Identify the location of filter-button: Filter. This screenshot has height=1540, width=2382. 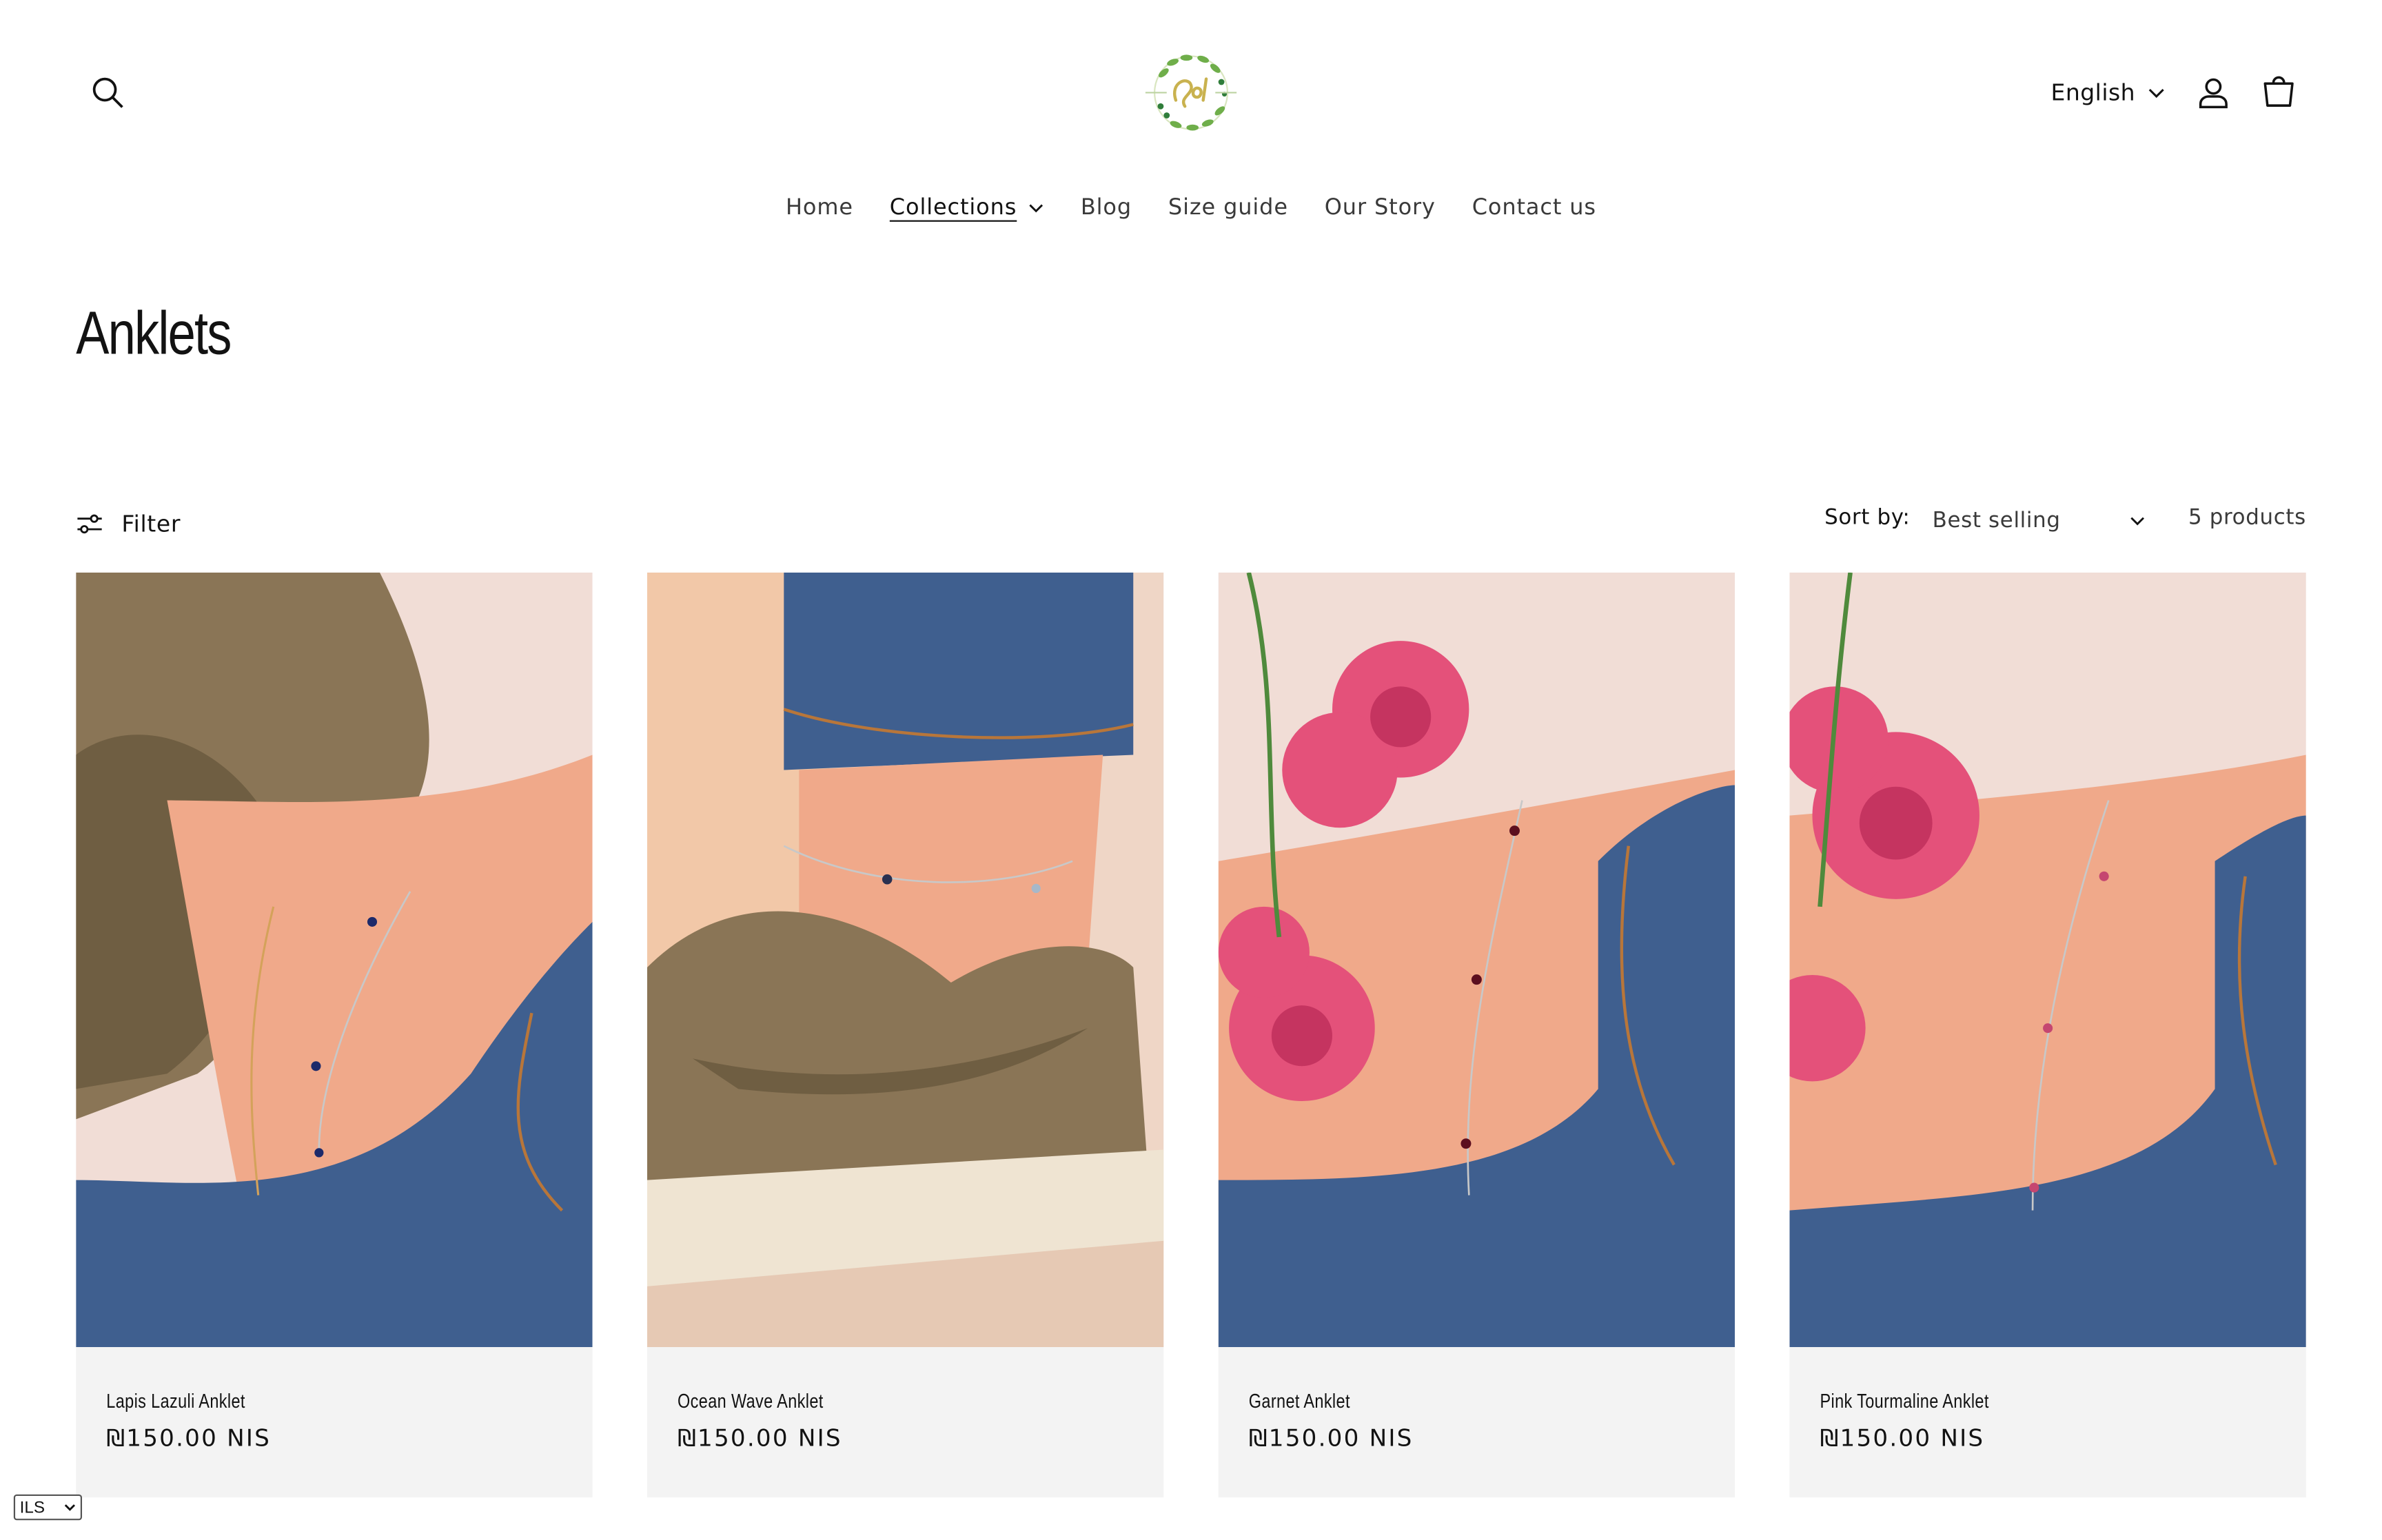
(128, 524).